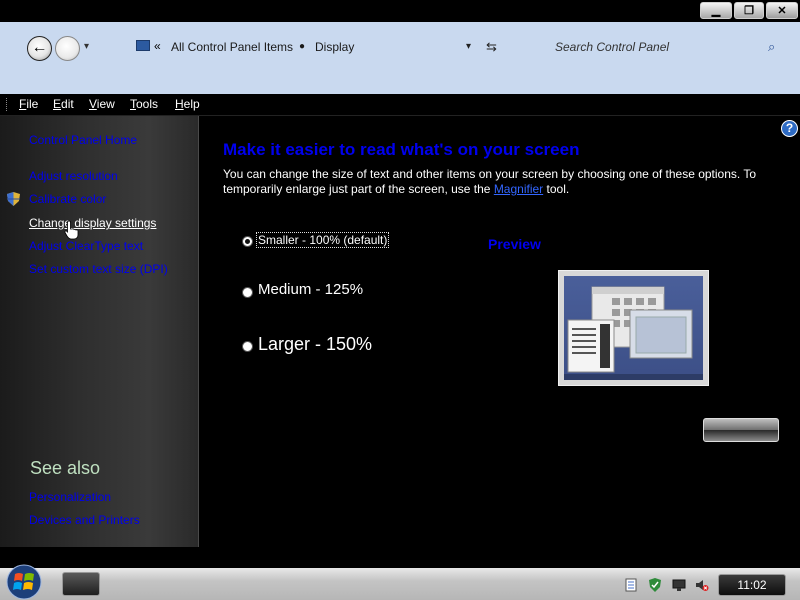 Image resolution: width=800 pixels, height=600 pixels. I want to click on preview-image, so click(633, 328).